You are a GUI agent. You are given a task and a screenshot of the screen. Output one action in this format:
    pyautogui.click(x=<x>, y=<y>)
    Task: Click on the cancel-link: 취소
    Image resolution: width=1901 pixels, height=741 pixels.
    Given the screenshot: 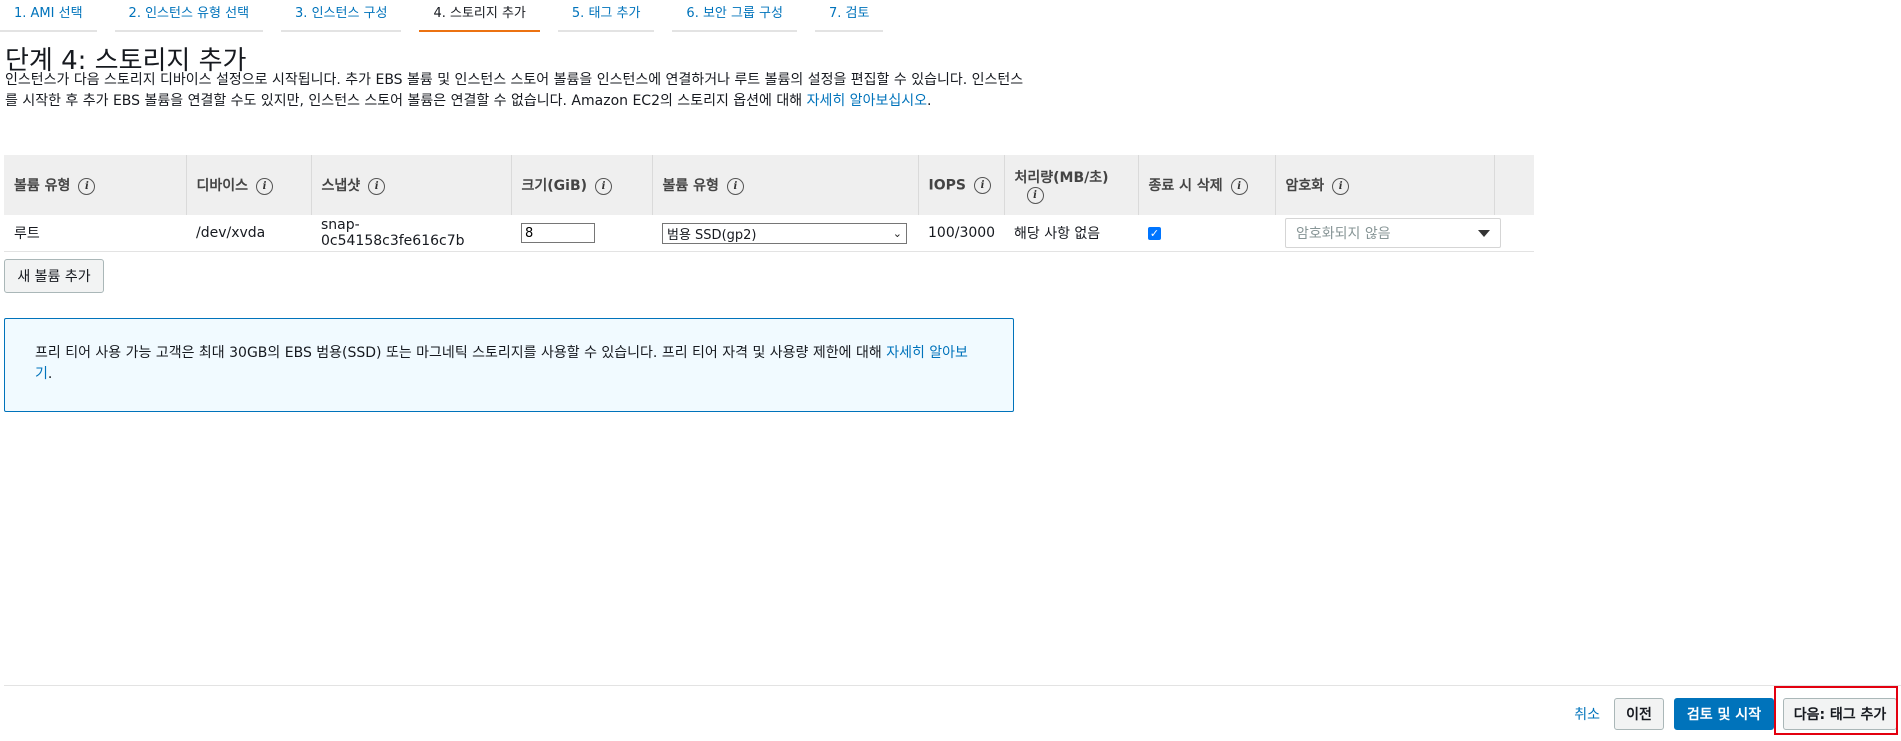 What is the action you would take?
    pyautogui.click(x=1587, y=714)
    